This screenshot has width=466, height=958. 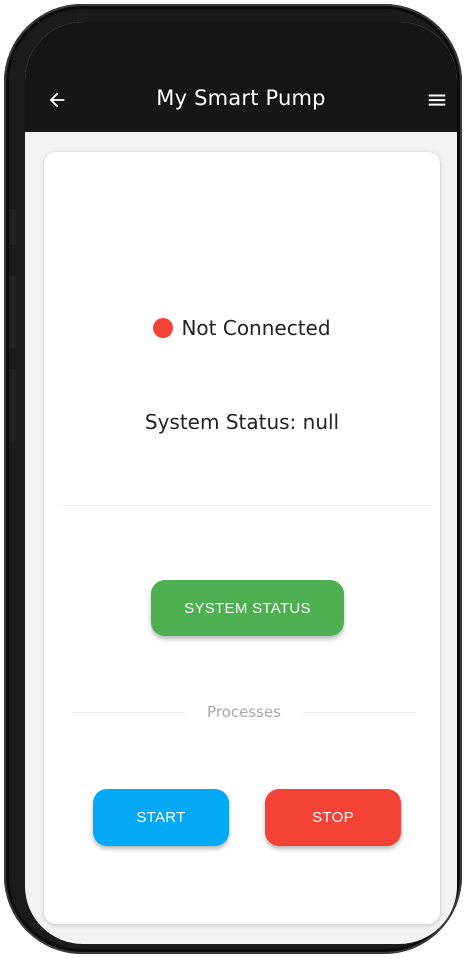 I want to click on hamburger-menu-icon, so click(x=437, y=100).